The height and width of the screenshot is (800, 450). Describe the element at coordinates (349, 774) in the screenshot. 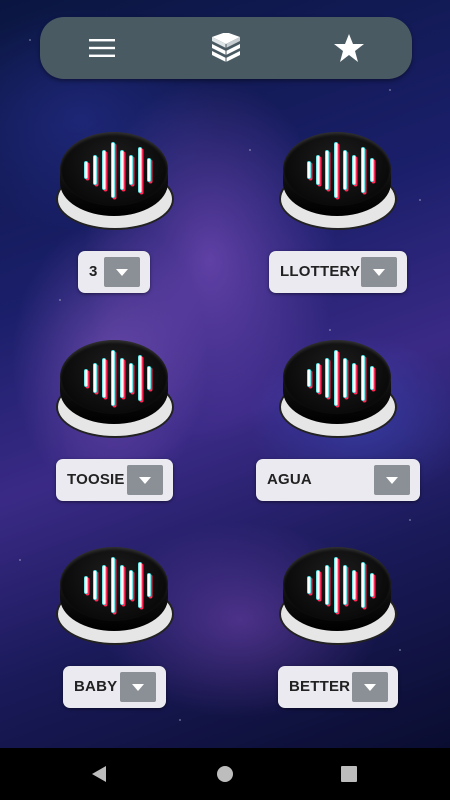

I see `recents-square-icon` at that location.